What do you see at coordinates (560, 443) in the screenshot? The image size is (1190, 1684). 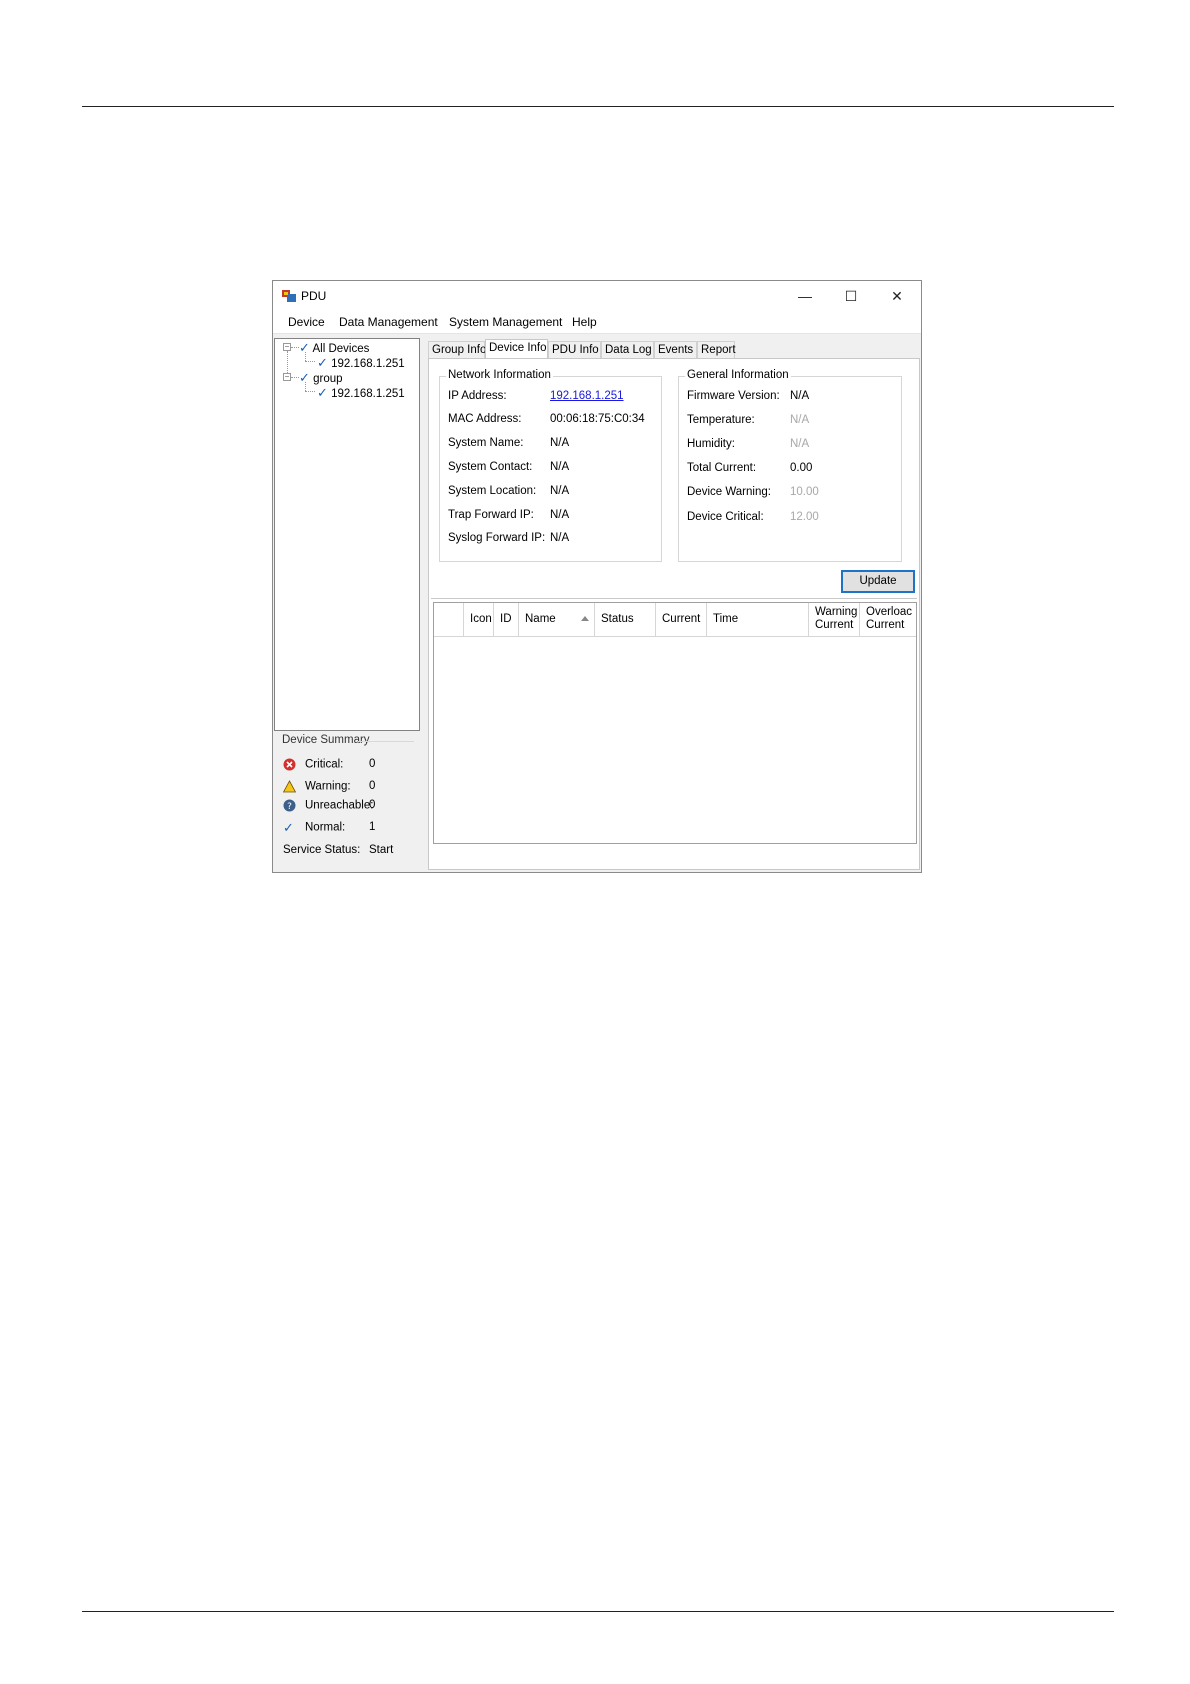 I see `system-name-value: N/A` at bounding box center [560, 443].